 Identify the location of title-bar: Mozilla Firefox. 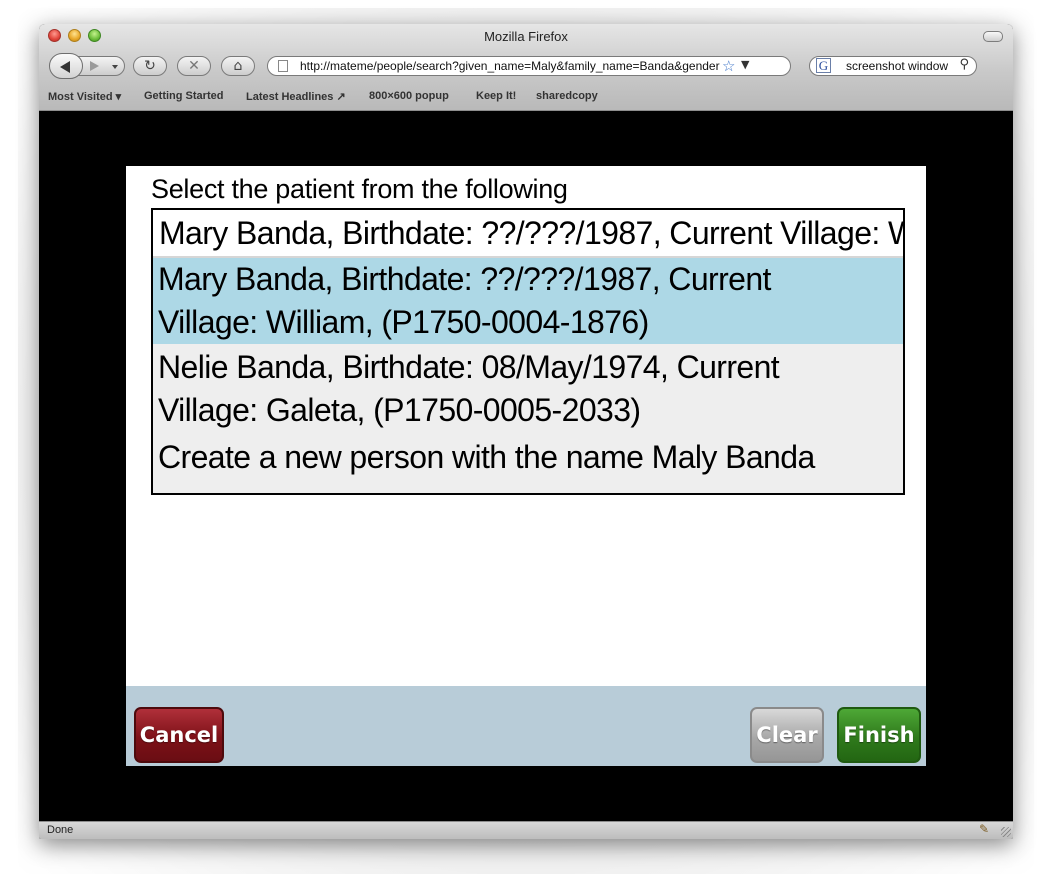
(526, 36).